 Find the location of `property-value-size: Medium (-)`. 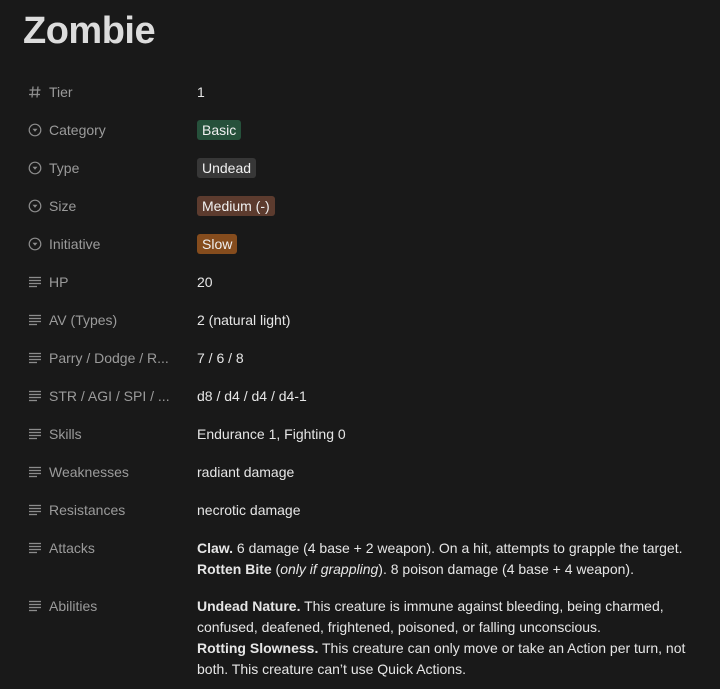

property-value-size: Medium (-) is located at coordinates (453, 206).